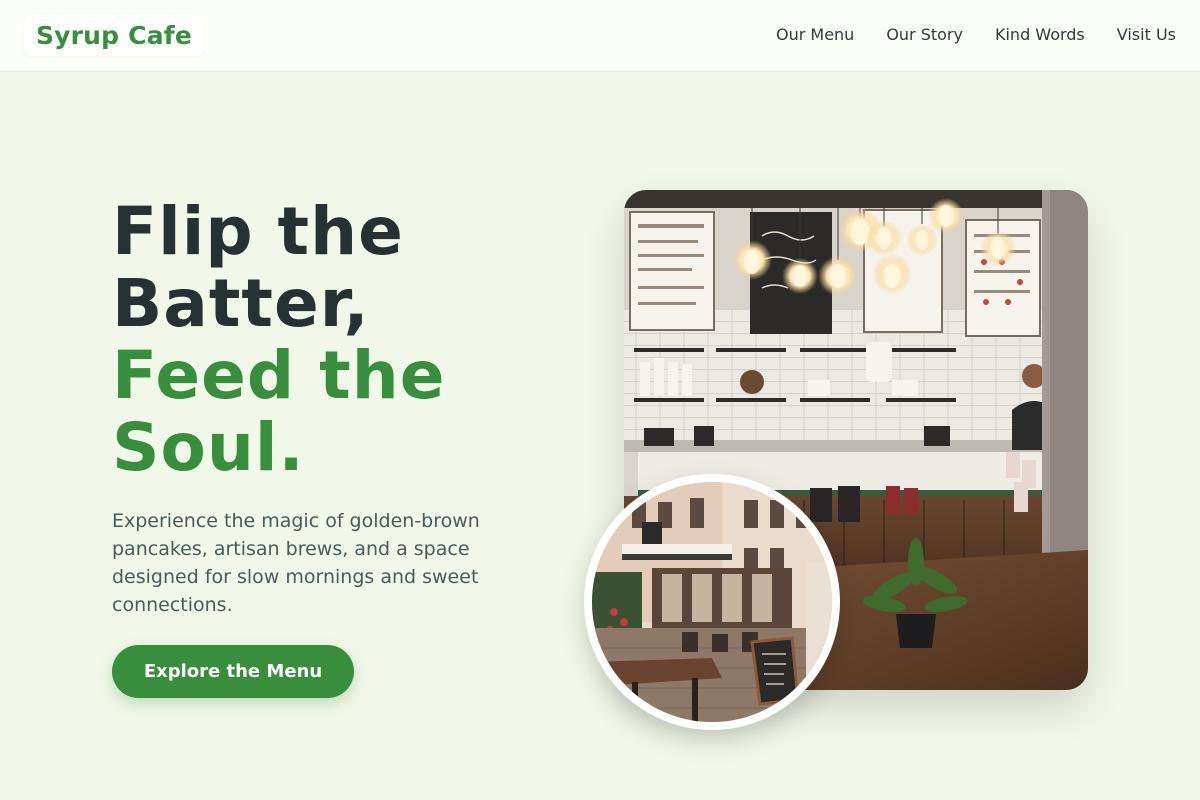 This screenshot has height=800, width=1200. I want to click on hero-title-line: Batter,, so click(241, 303).